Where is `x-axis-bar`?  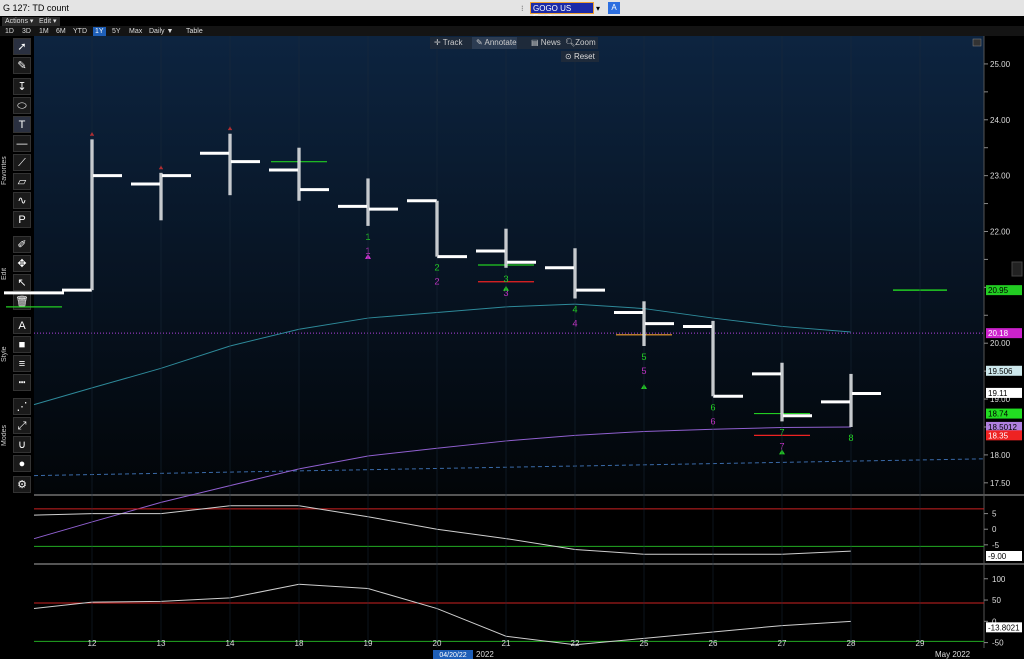
x-axis-bar is located at coordinates (512, 653).